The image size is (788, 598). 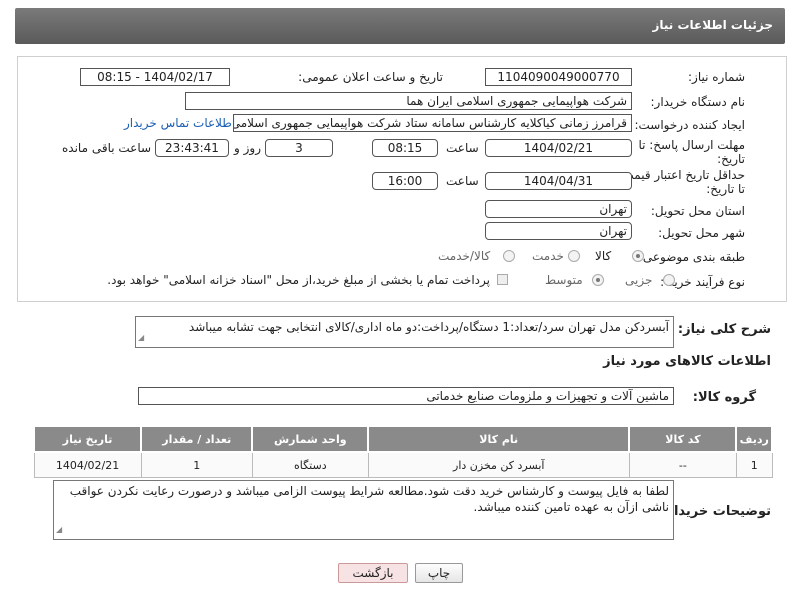 I want to click on category-radio-goods, so click(x=638, y=256).